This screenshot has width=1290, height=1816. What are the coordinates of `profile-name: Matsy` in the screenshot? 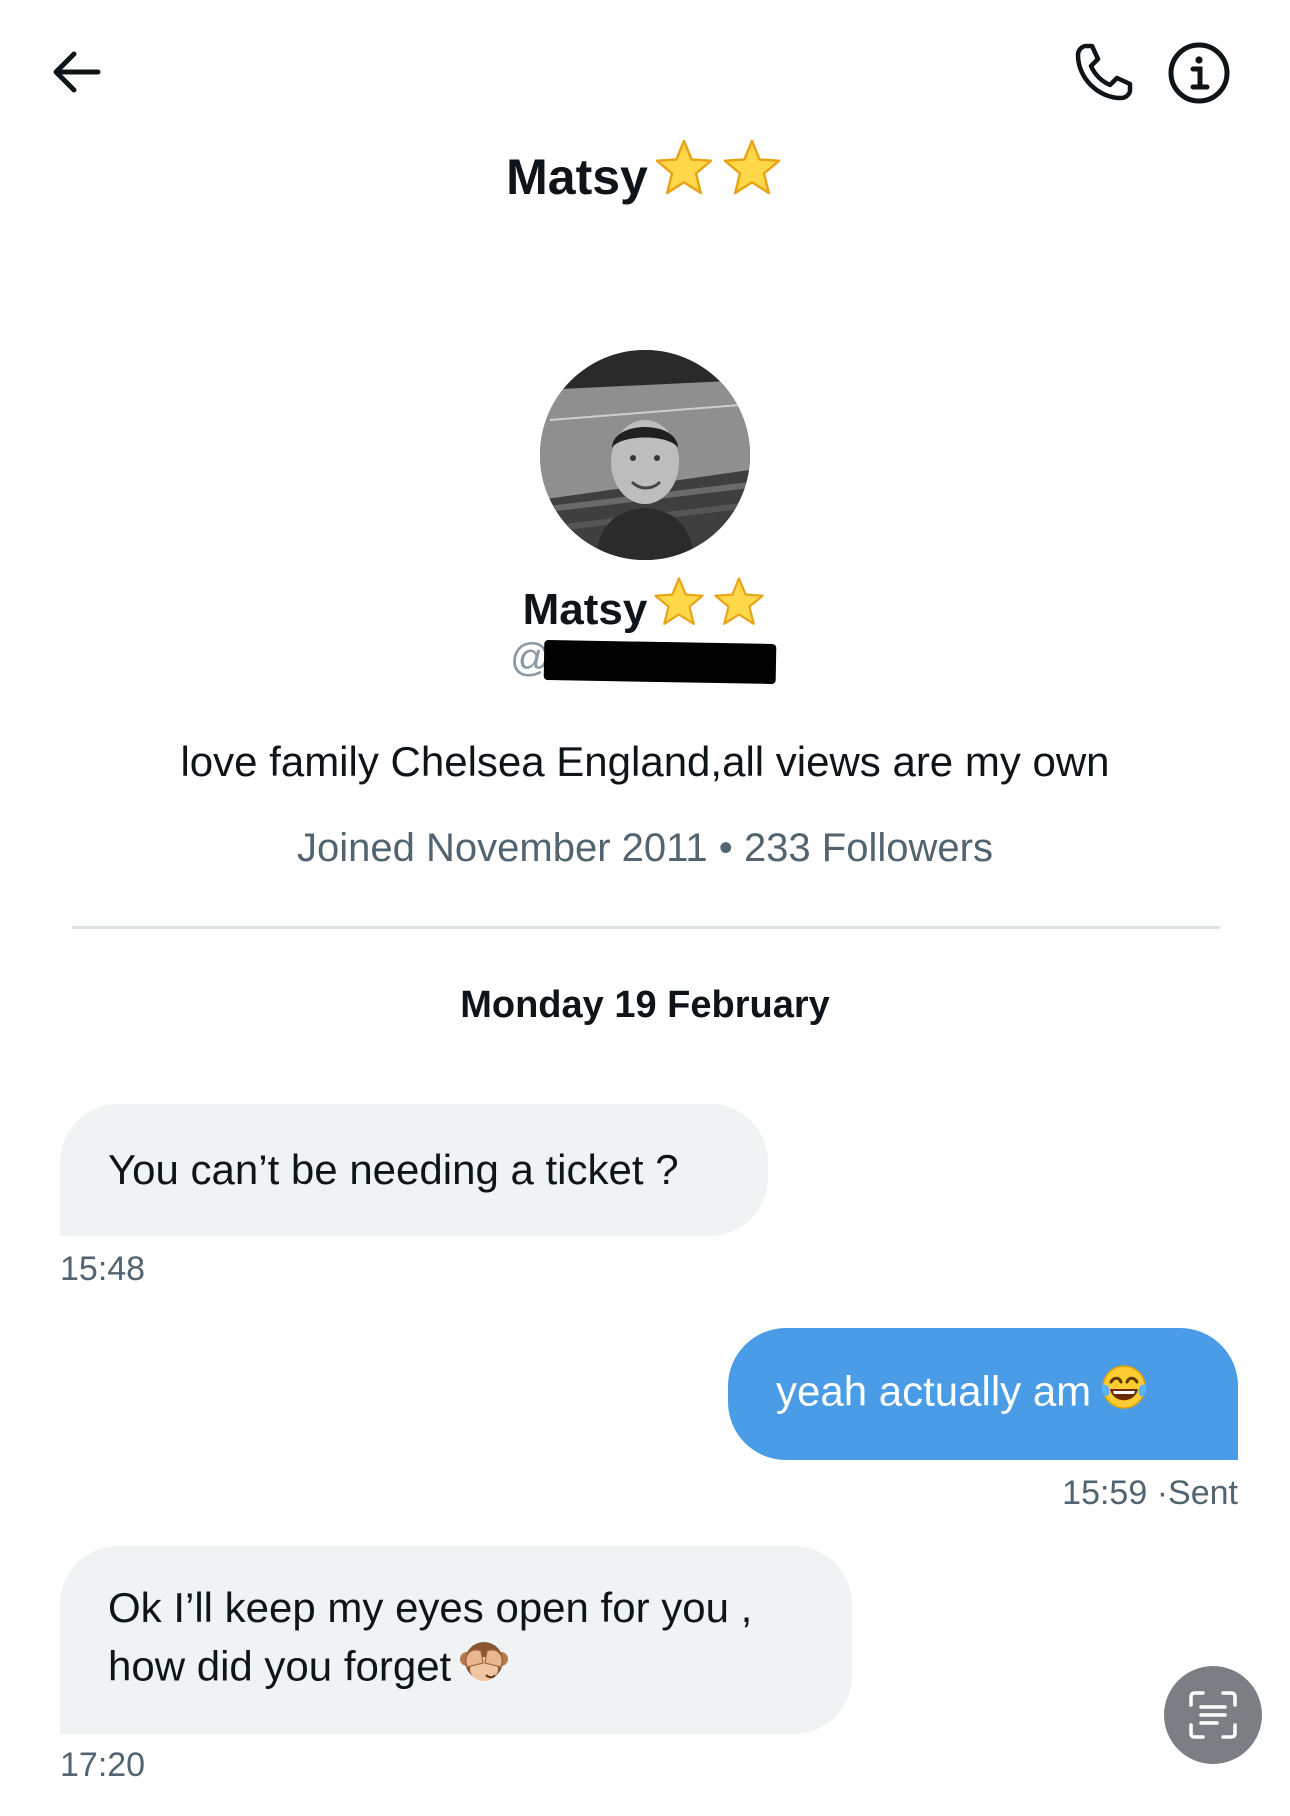 It's located at (645, 604).